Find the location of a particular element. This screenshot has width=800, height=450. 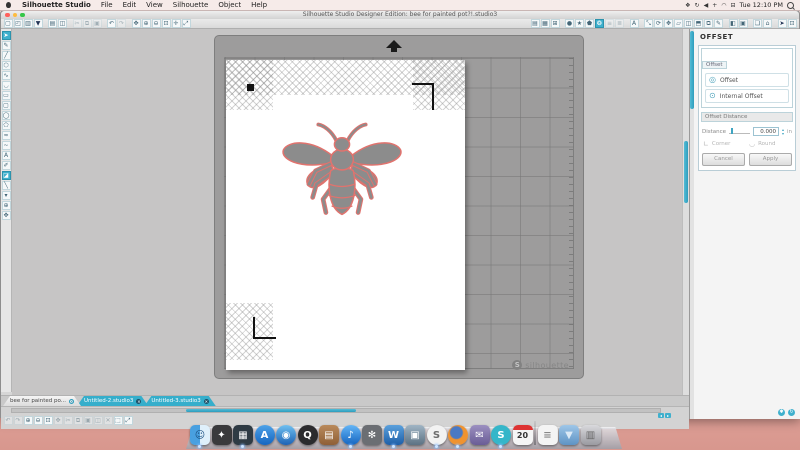

trace-icon: ◧ is located at coordinates (733, 23).